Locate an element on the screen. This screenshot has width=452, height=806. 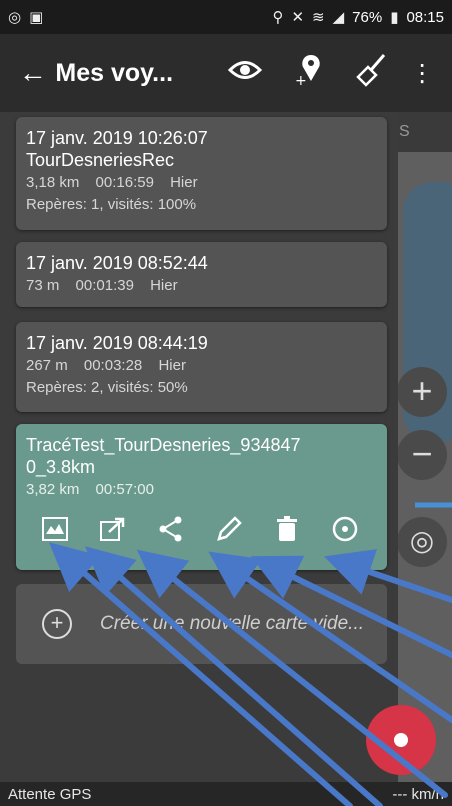
track-marks: Repères: 2, visités: 50% is located at coordinates (107, 387).